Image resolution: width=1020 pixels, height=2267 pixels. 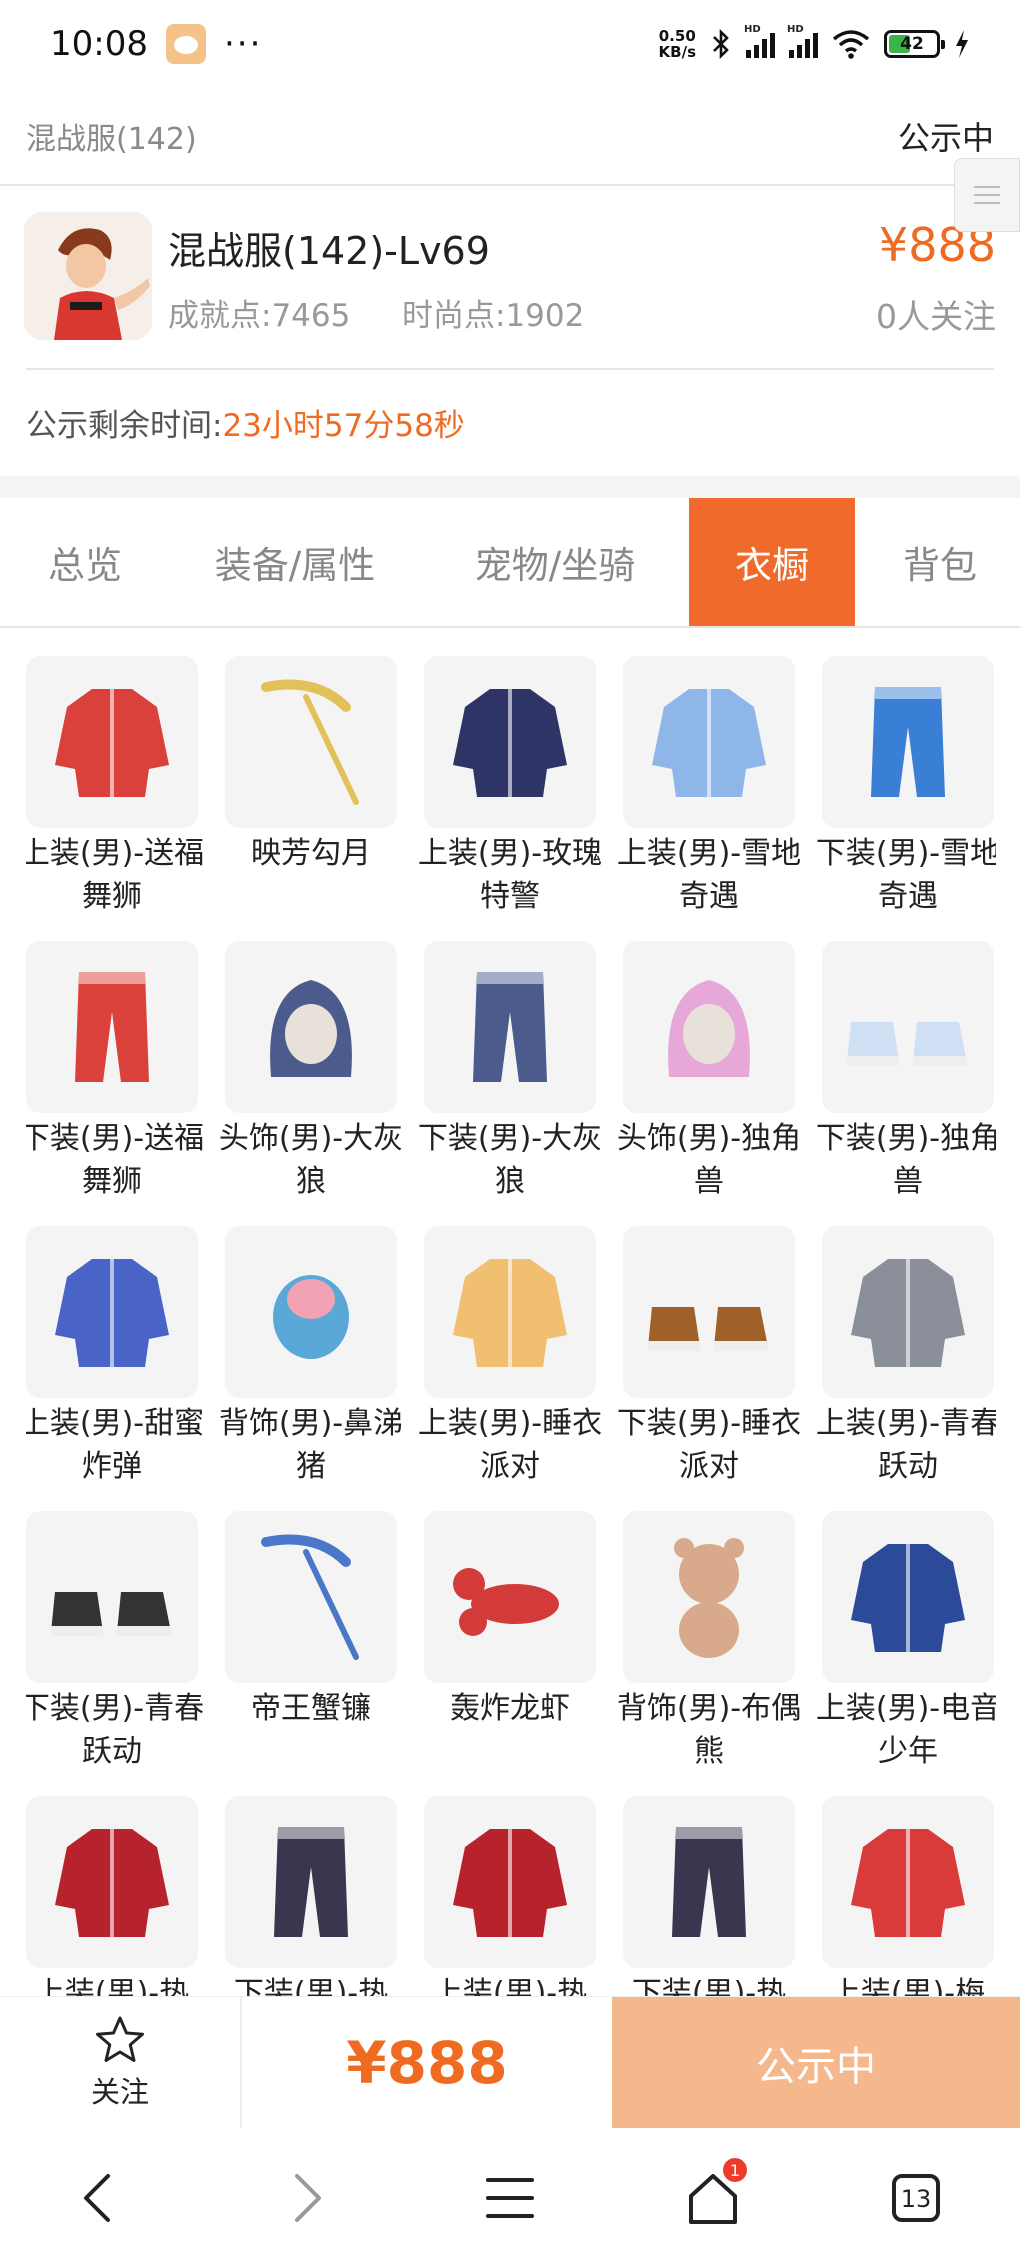 I want to click on chevron-right-icon, so click(x=308, y=2198).